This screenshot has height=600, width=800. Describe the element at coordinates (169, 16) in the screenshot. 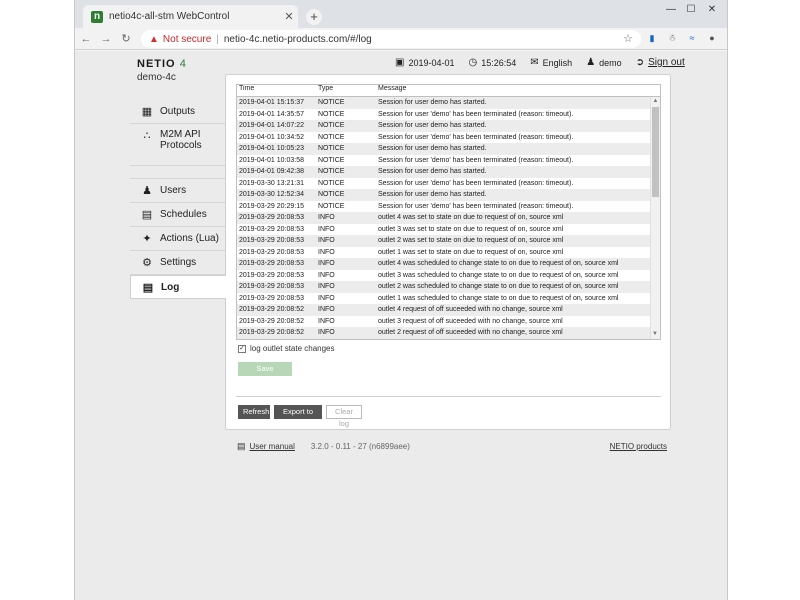

I see `tab-title: netio4c-all-stm WebControl` at that location.